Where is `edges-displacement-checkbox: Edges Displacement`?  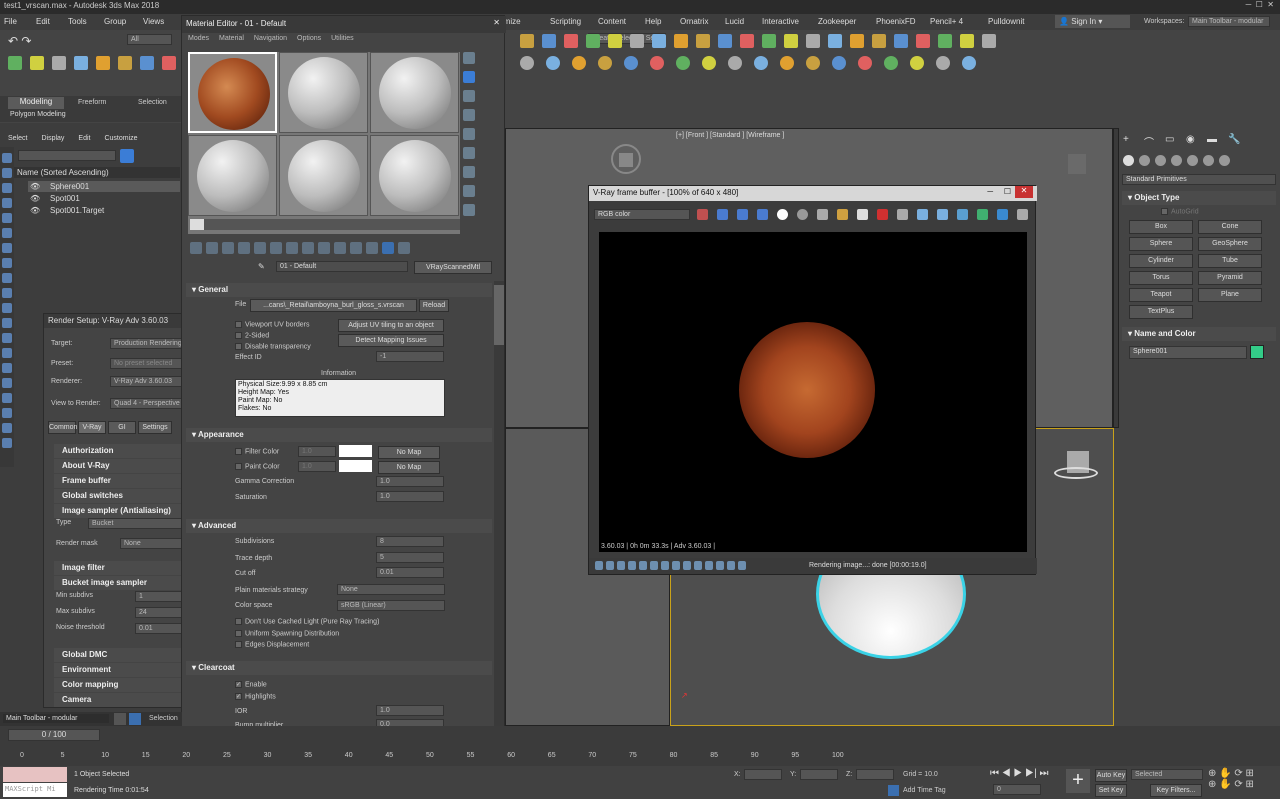
edges-displacement-checkbox: Edges Displacement is located at coordinates (272, 644).